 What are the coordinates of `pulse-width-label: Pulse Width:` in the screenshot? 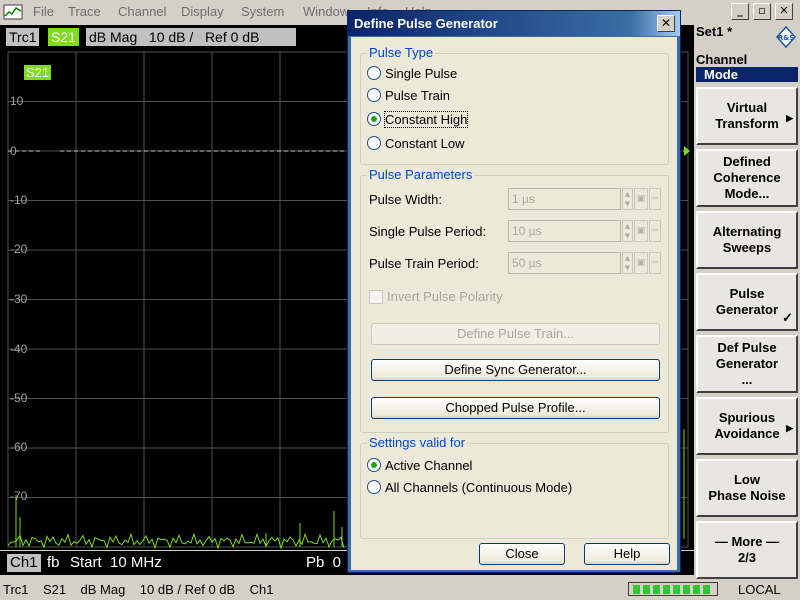 It's located at (405, 199).